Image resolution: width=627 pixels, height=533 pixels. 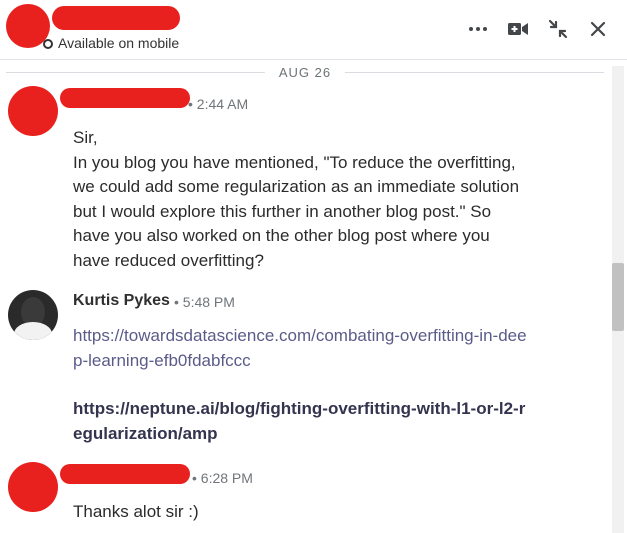 I want to click on date-divider: AUG 26, so click(x=305, y=72).